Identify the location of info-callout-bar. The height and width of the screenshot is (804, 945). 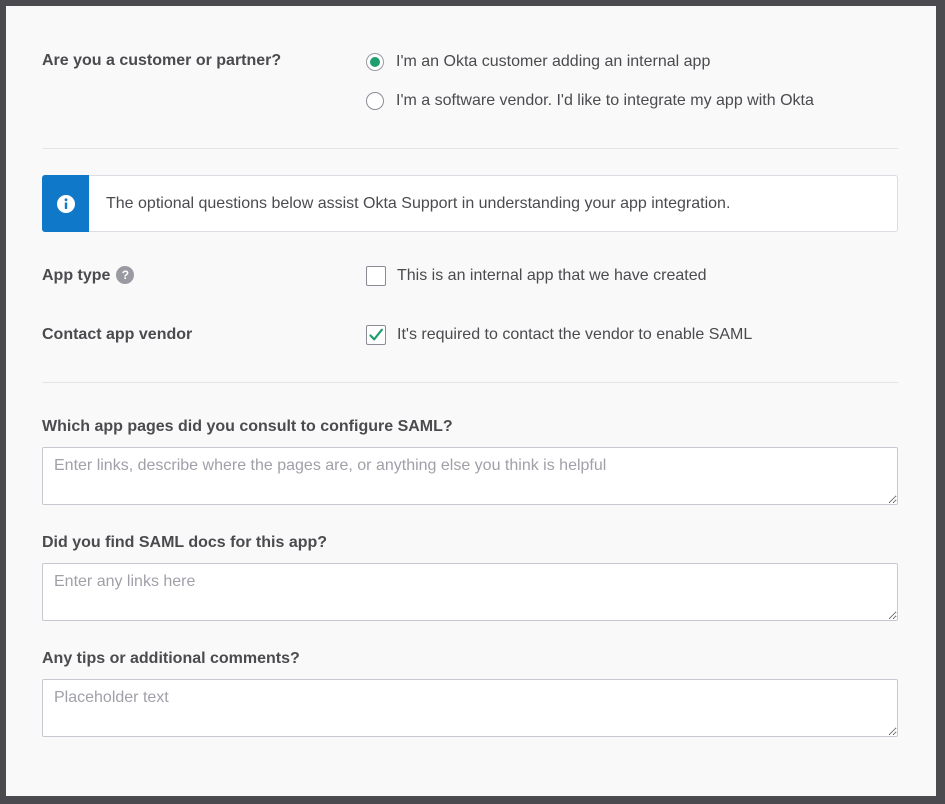
(65, 203).